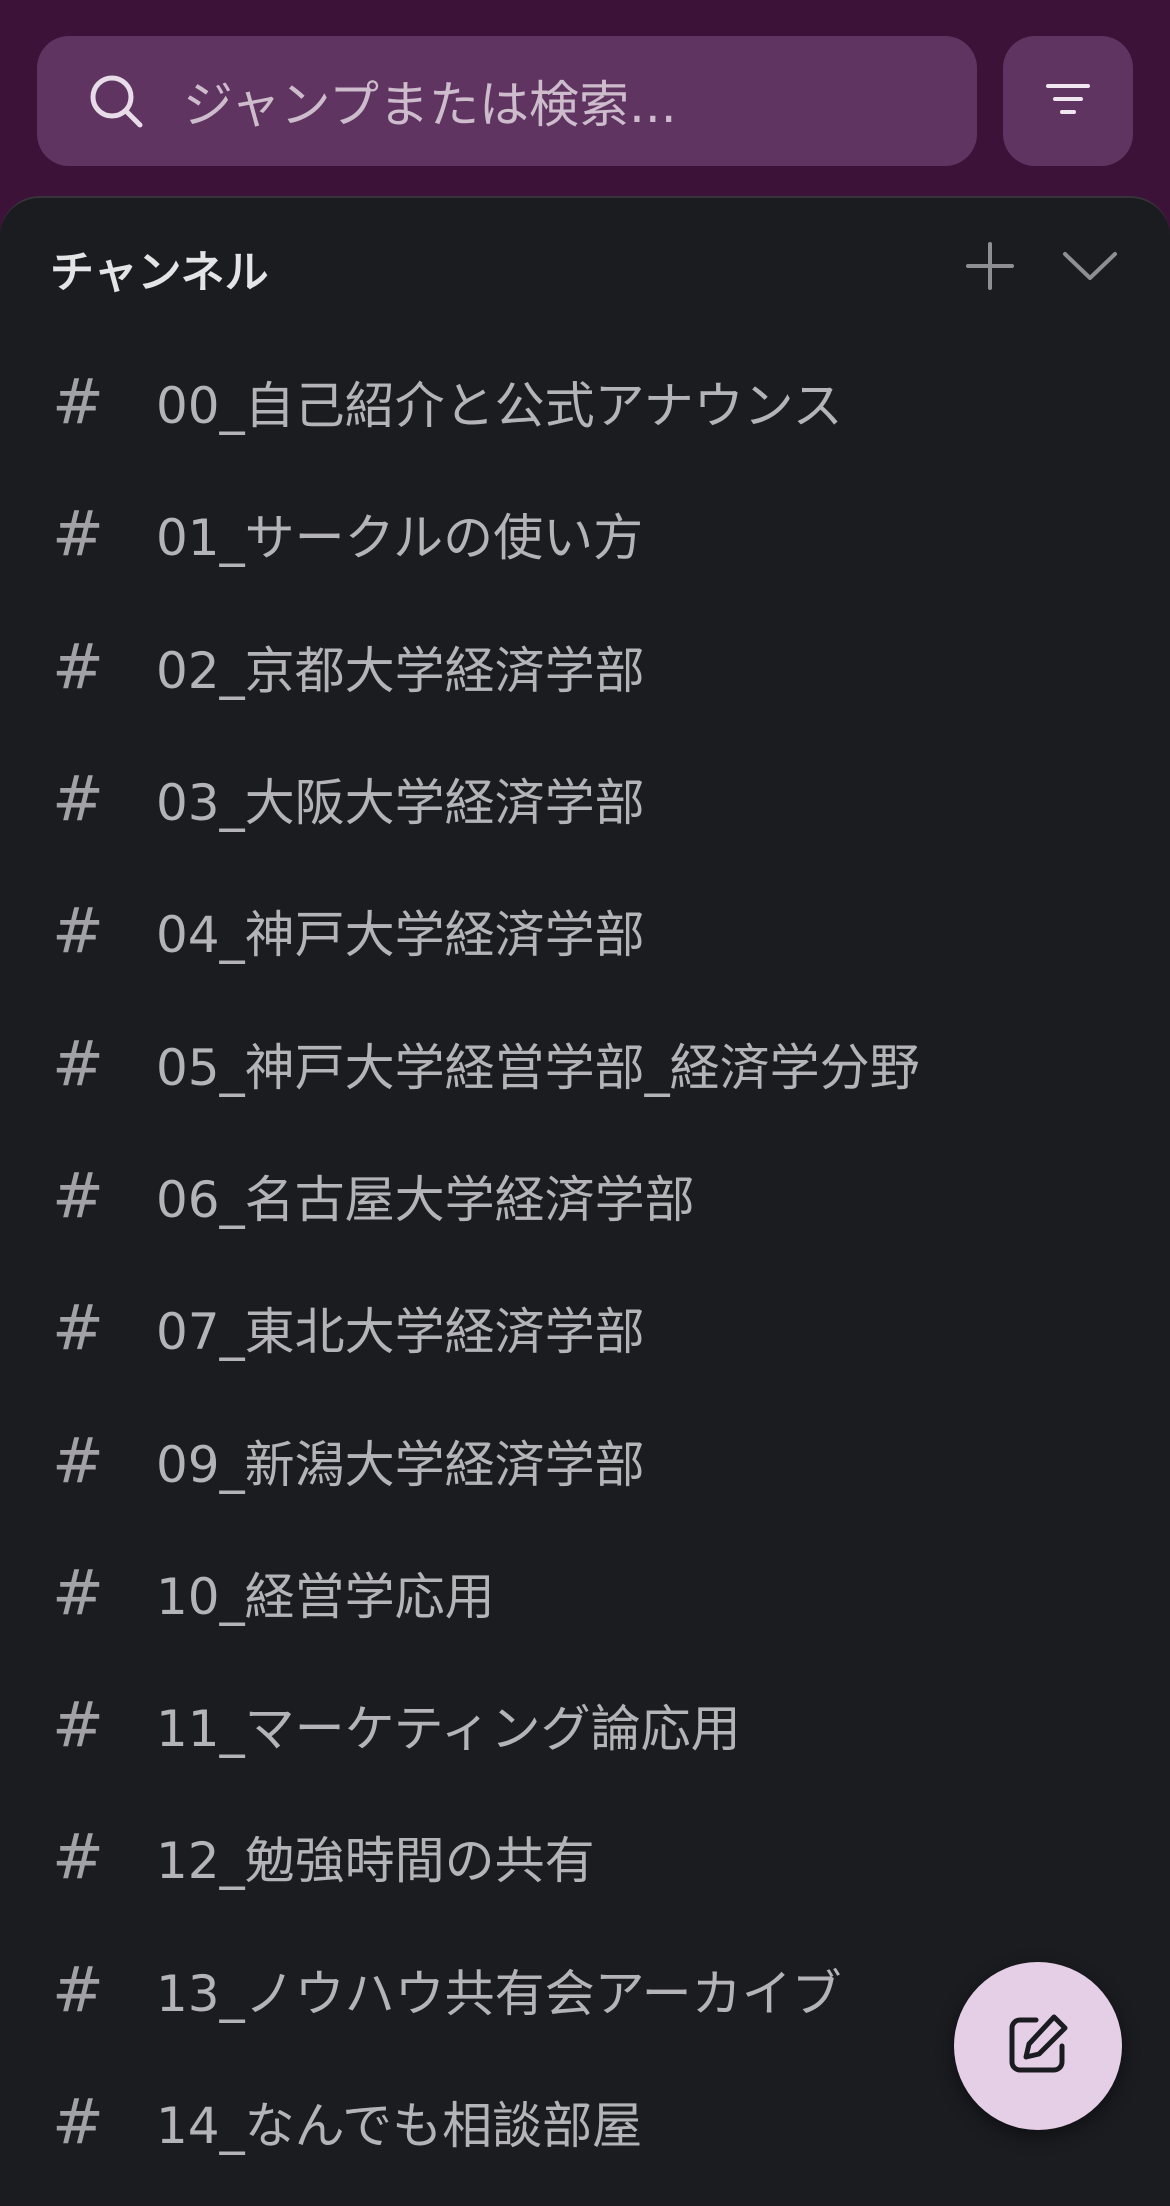  I want to click on channel-name: 04_神戸大学経済学部, so click(400, 935).